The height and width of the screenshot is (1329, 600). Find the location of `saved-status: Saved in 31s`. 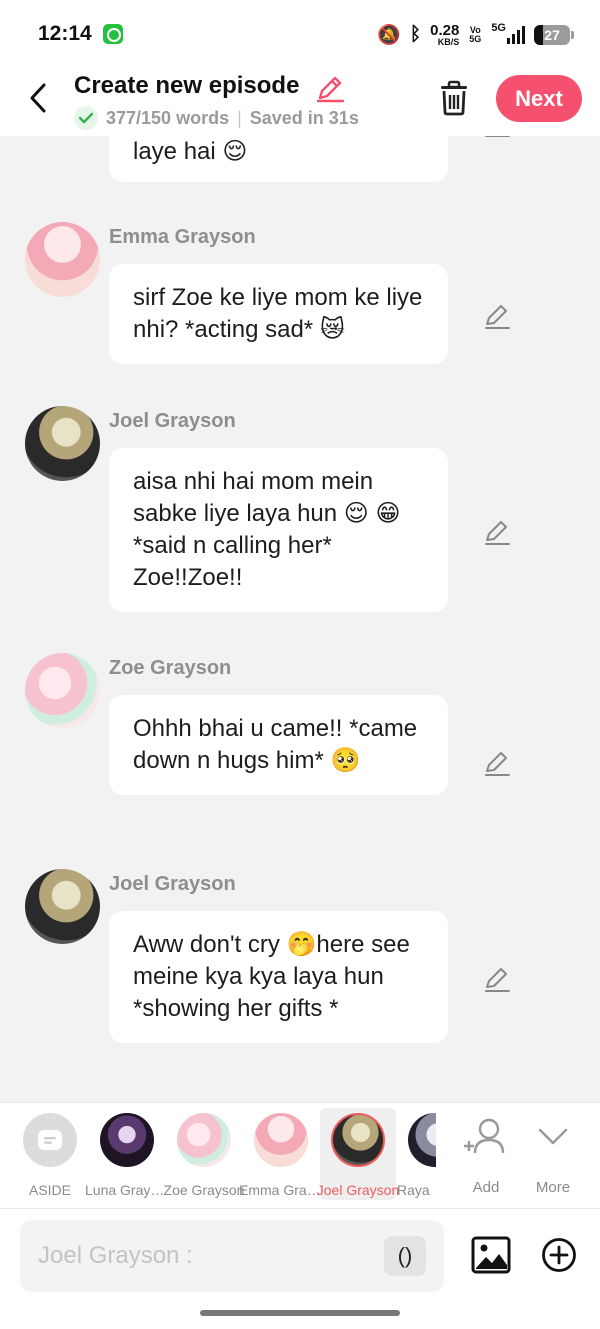

saved-status: Saved in 31s is located at coordinates (304, 117).